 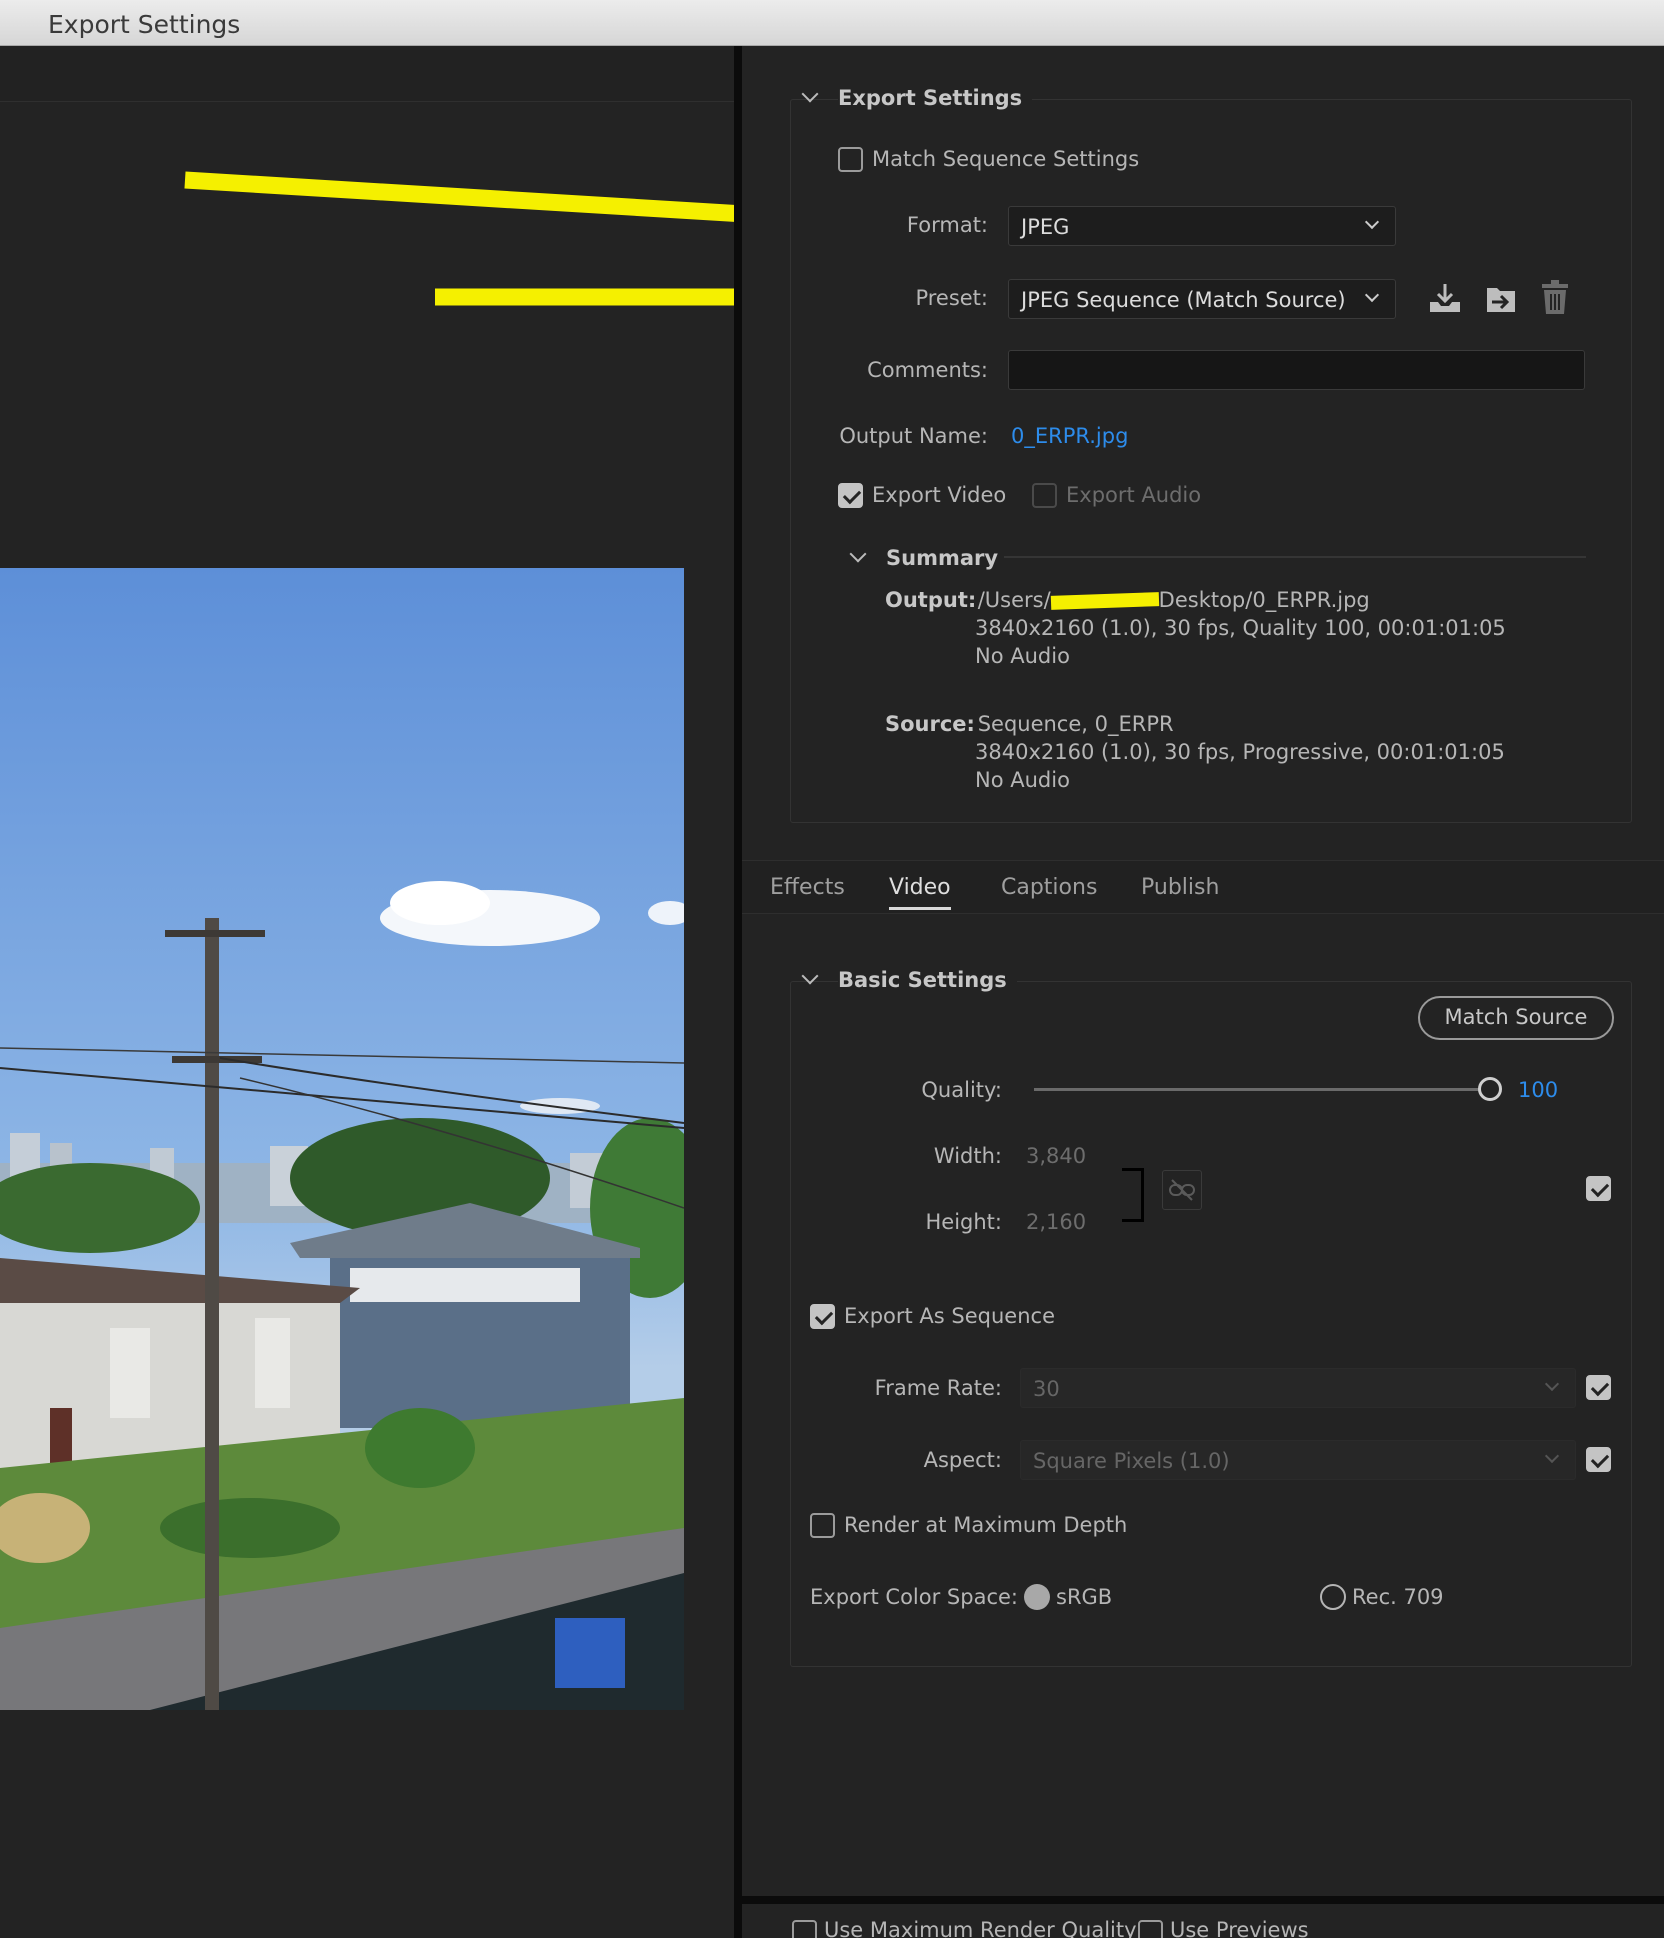 I want to click on tab-captions: Captions, so click(x=1049, y=887).